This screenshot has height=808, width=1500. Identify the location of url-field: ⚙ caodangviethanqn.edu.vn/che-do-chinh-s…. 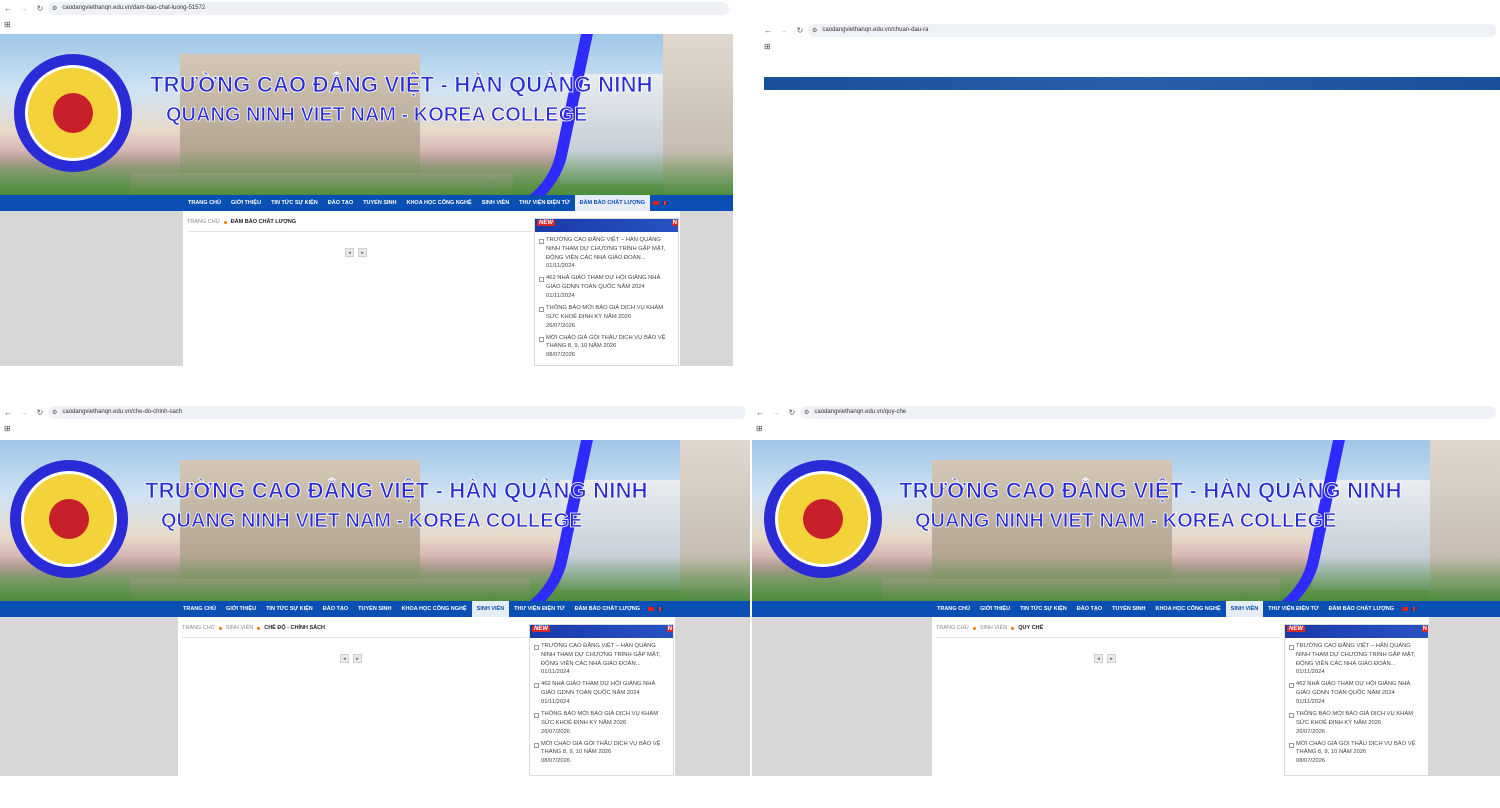
(397, 412).